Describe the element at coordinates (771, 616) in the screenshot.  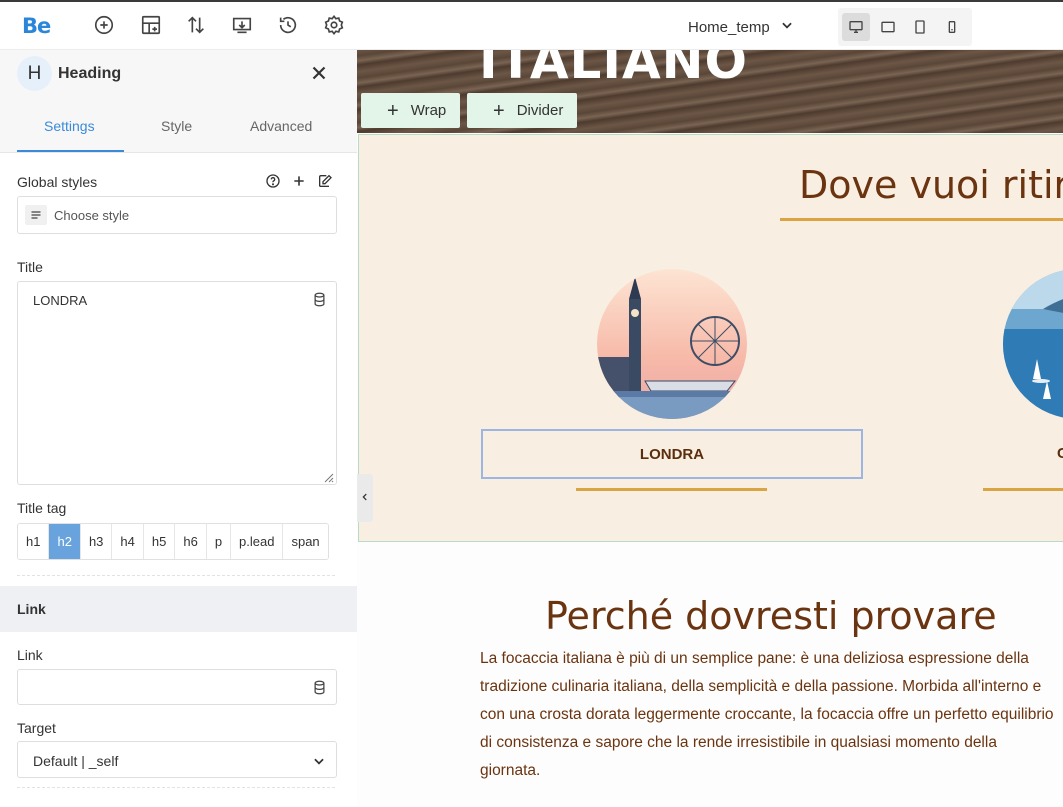
I see `why-heading: Perché dovresti provare` at that location.